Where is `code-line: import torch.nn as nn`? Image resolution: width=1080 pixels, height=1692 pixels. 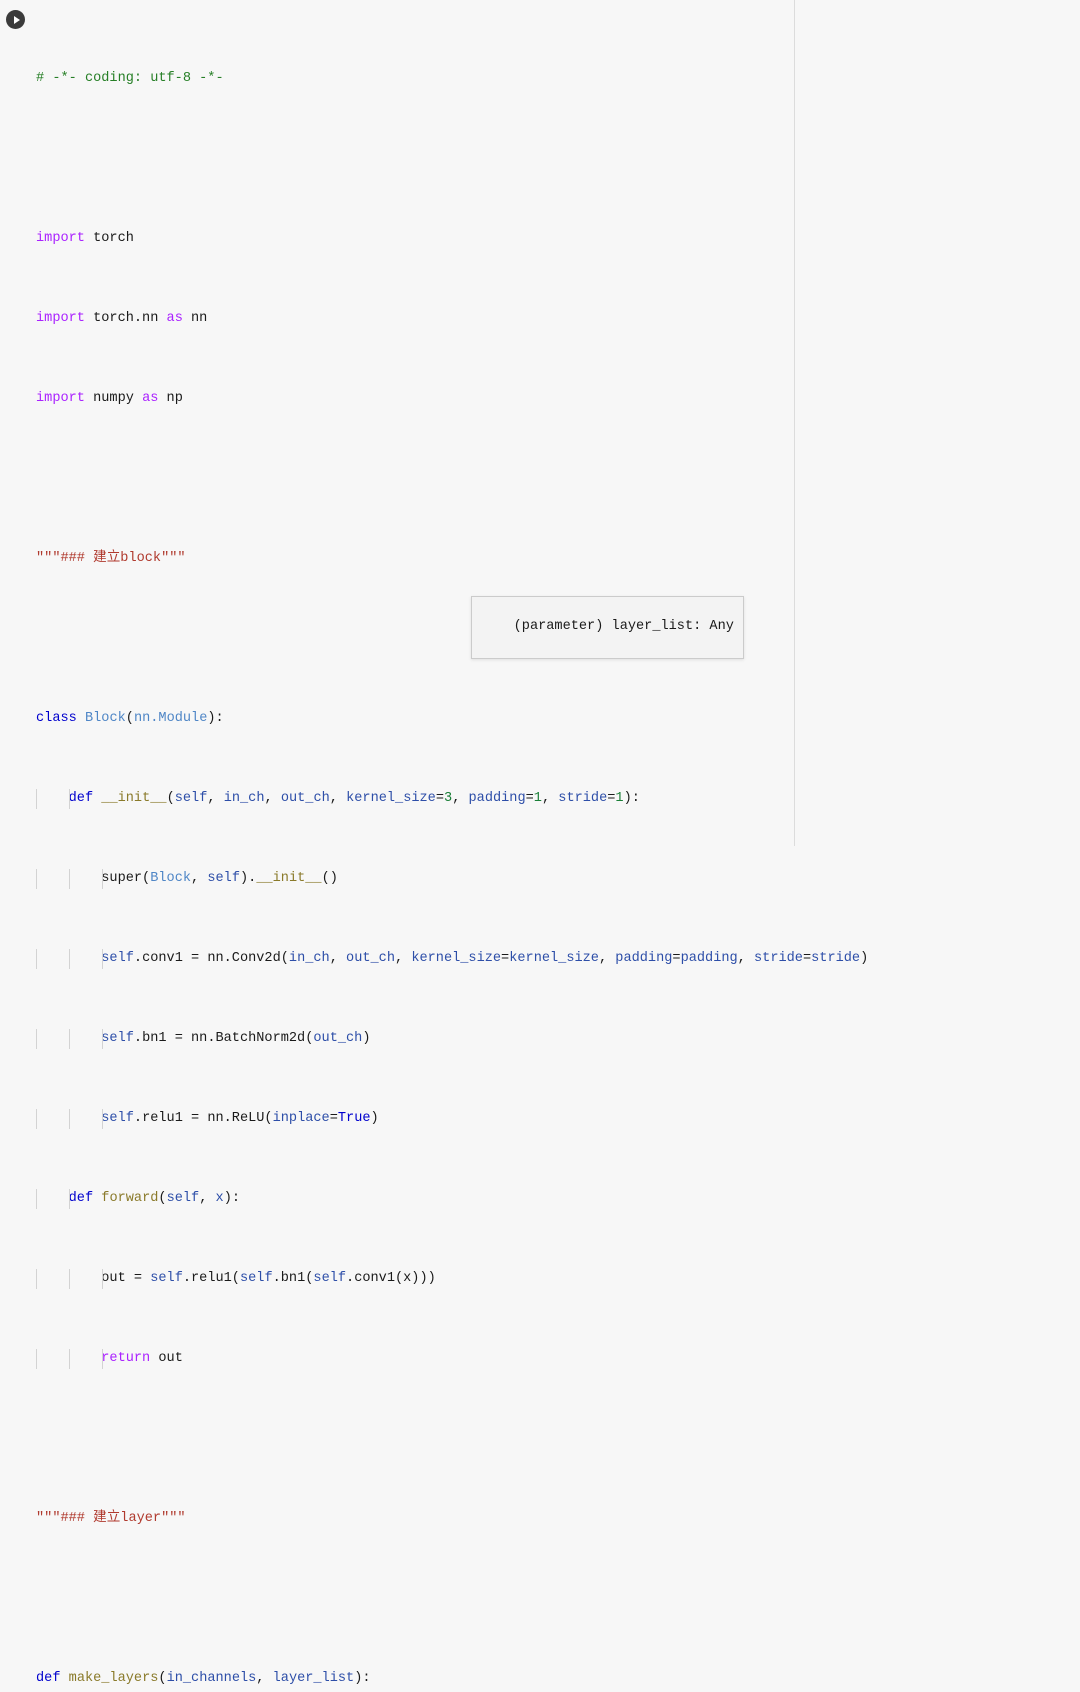
code-line: import torch.nn as nn is located at coordinates (558, 319).